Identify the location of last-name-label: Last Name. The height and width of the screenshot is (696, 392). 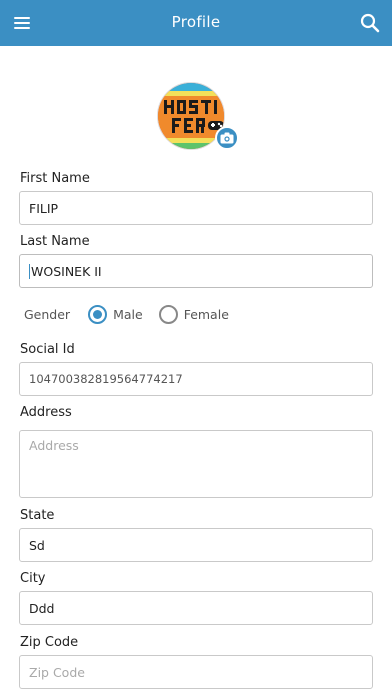
(55, 241).